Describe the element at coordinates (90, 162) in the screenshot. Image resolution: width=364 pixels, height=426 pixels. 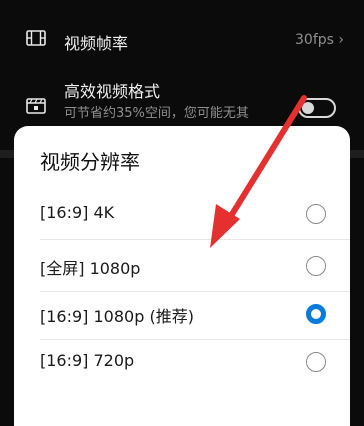
I see `dialog-title: 视频分辨率` at that location.